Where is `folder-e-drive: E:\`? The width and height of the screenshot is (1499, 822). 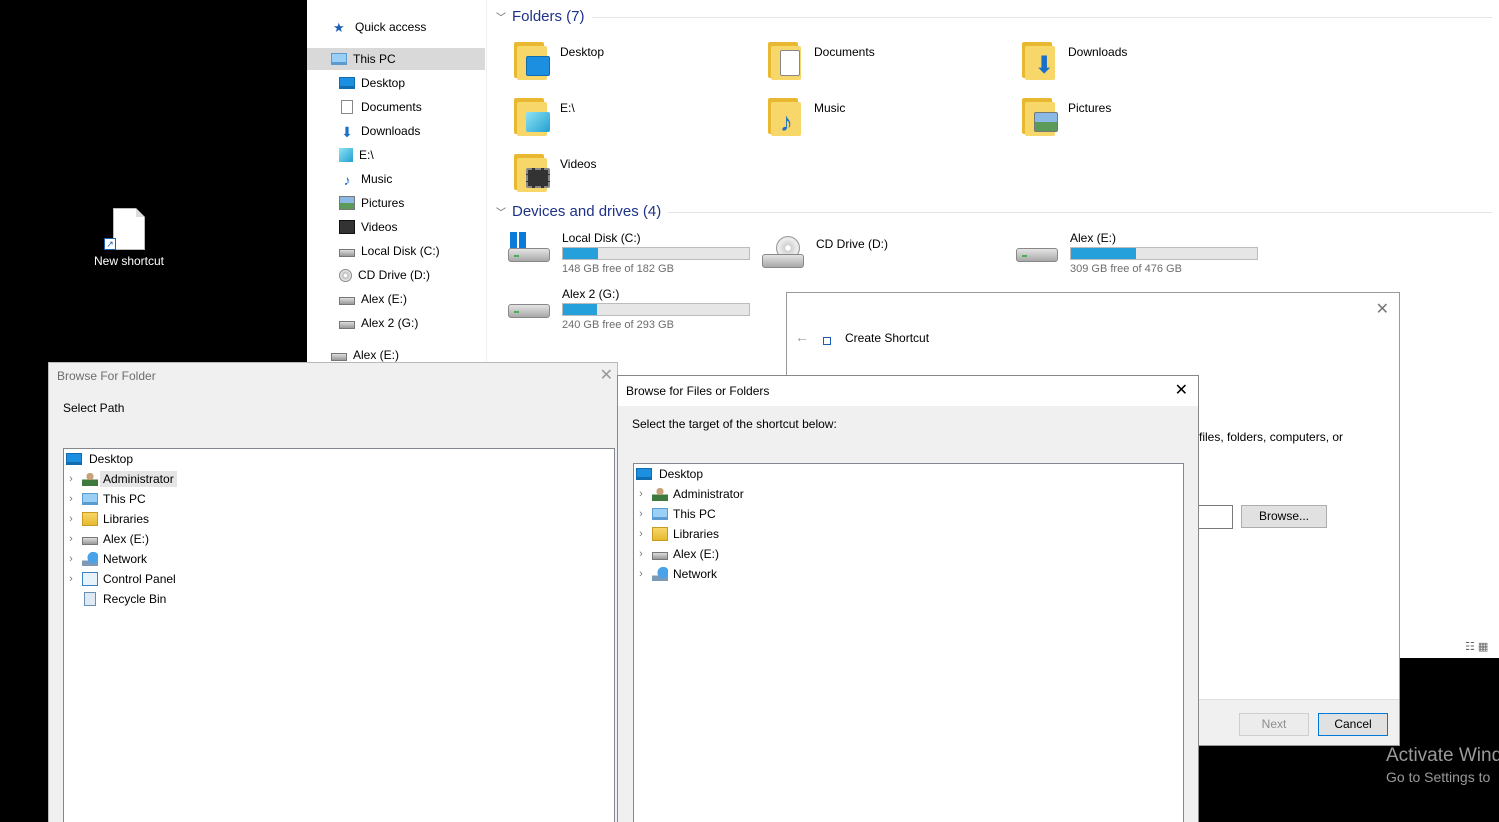 folder-e-drive: E:\ is located at coordinates (634, 121).